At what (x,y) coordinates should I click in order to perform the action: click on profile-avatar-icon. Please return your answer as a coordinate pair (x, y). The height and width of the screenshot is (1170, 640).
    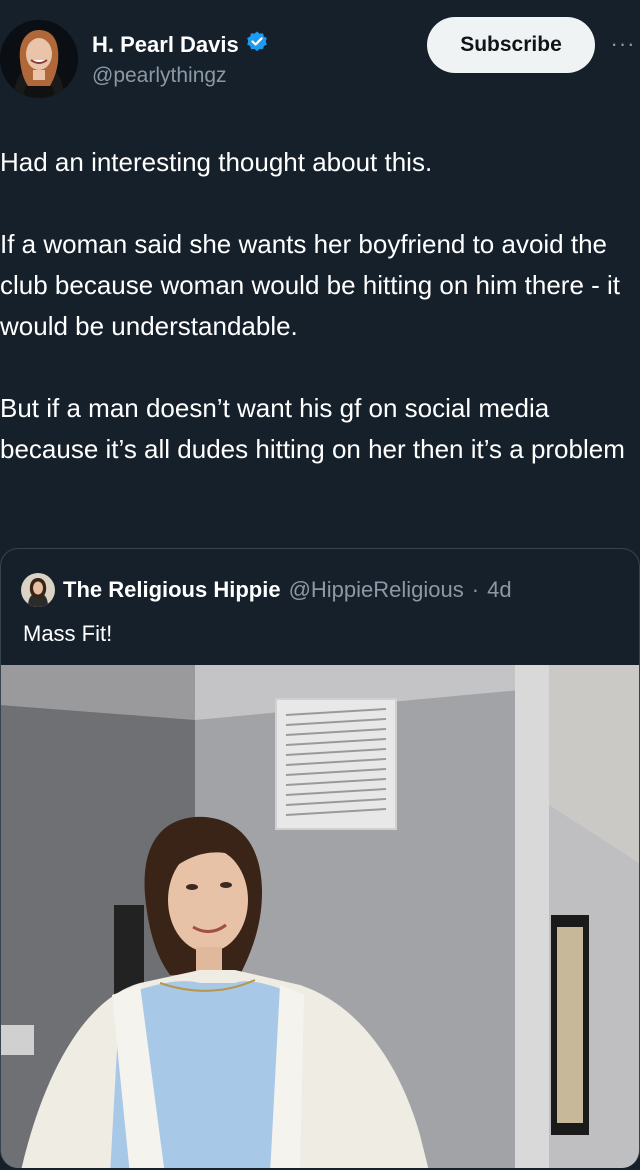
    Looking at the image, I should click on (39, 59).